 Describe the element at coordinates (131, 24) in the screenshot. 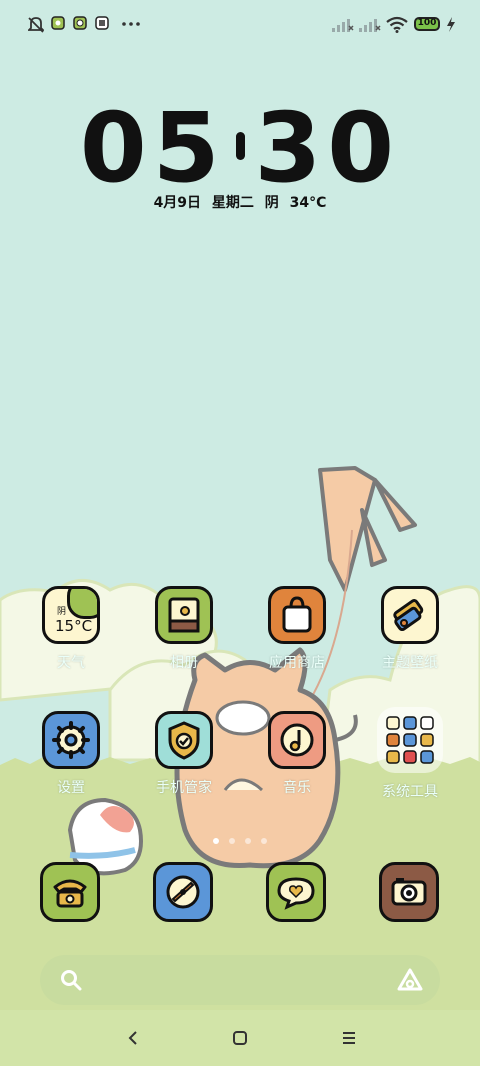

I see `more-dots-icon` at that location.